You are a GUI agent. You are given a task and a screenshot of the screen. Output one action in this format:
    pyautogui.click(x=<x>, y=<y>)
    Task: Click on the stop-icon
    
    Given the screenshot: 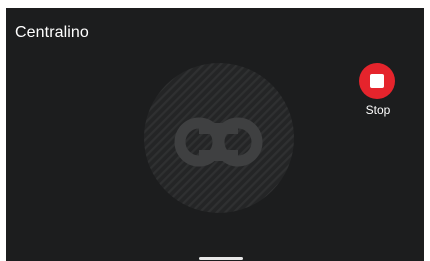 What is the action you would take?
    pyautogui.click(x=377, y=81)
    